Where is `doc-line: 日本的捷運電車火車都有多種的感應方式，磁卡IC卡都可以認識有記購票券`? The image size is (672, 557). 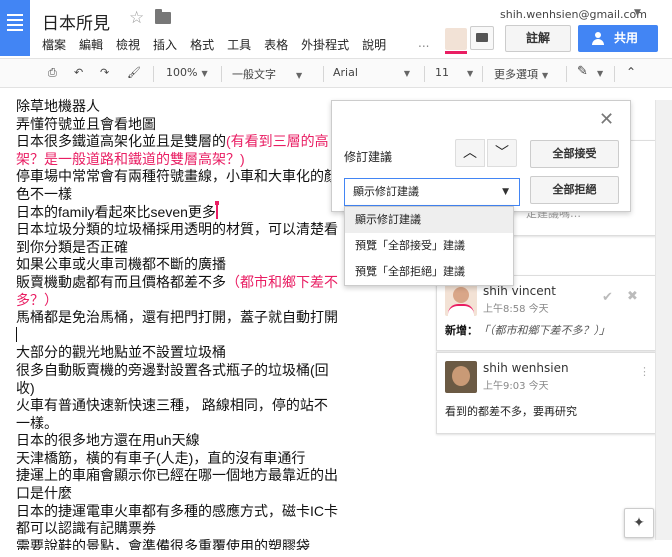 doc-line: 日本的捷運電車火車都有多種的感應方式，磁卡IC卡都可以認識有記購票券 is located at coordinates (177, 519).